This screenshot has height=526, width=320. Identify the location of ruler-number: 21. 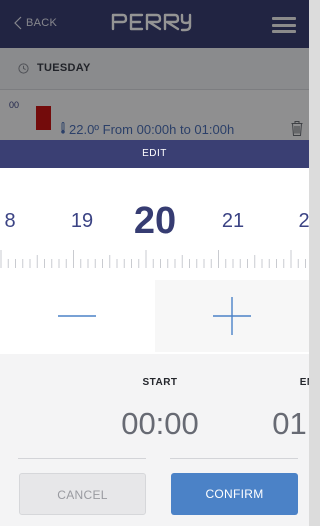
(233, 221).